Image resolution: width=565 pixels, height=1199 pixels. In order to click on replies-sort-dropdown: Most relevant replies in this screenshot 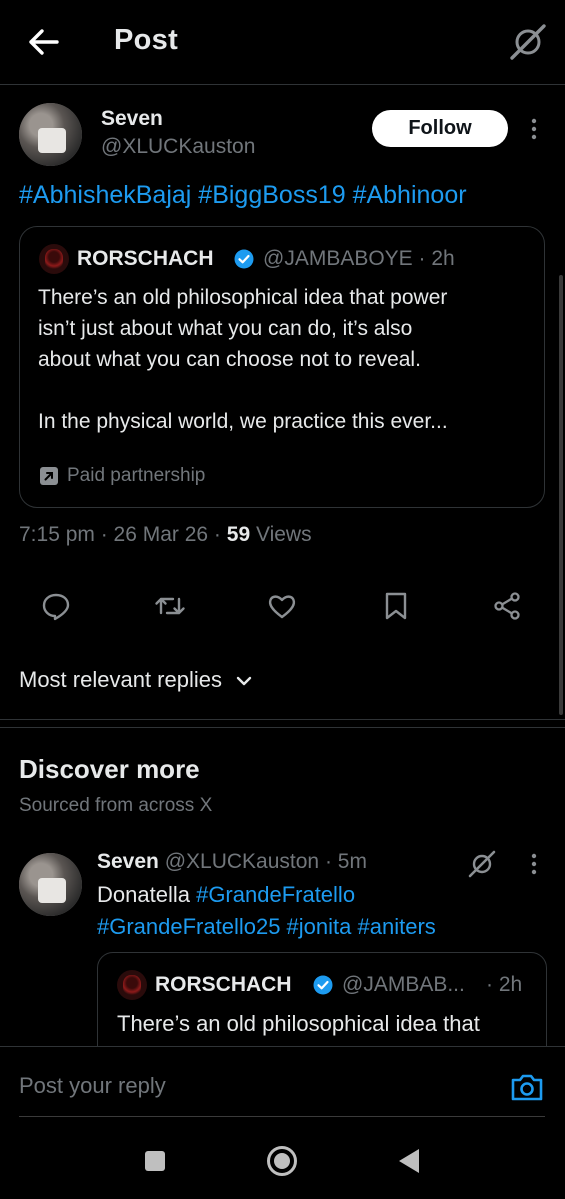, I will do `click(135, 680)`.